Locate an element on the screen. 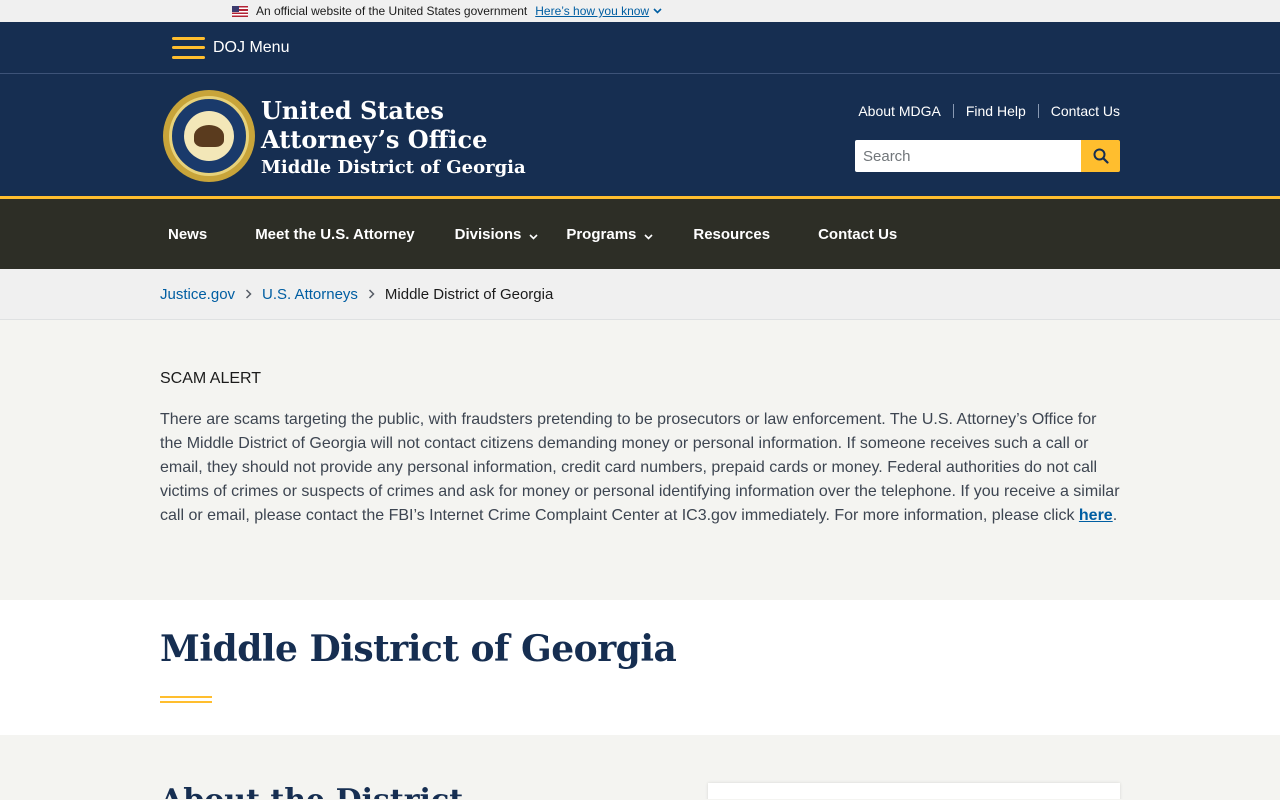 The width and height of the screenshot is (1280, 800). contact-us-link: Contact Us is located at coordinates (1085, 111).